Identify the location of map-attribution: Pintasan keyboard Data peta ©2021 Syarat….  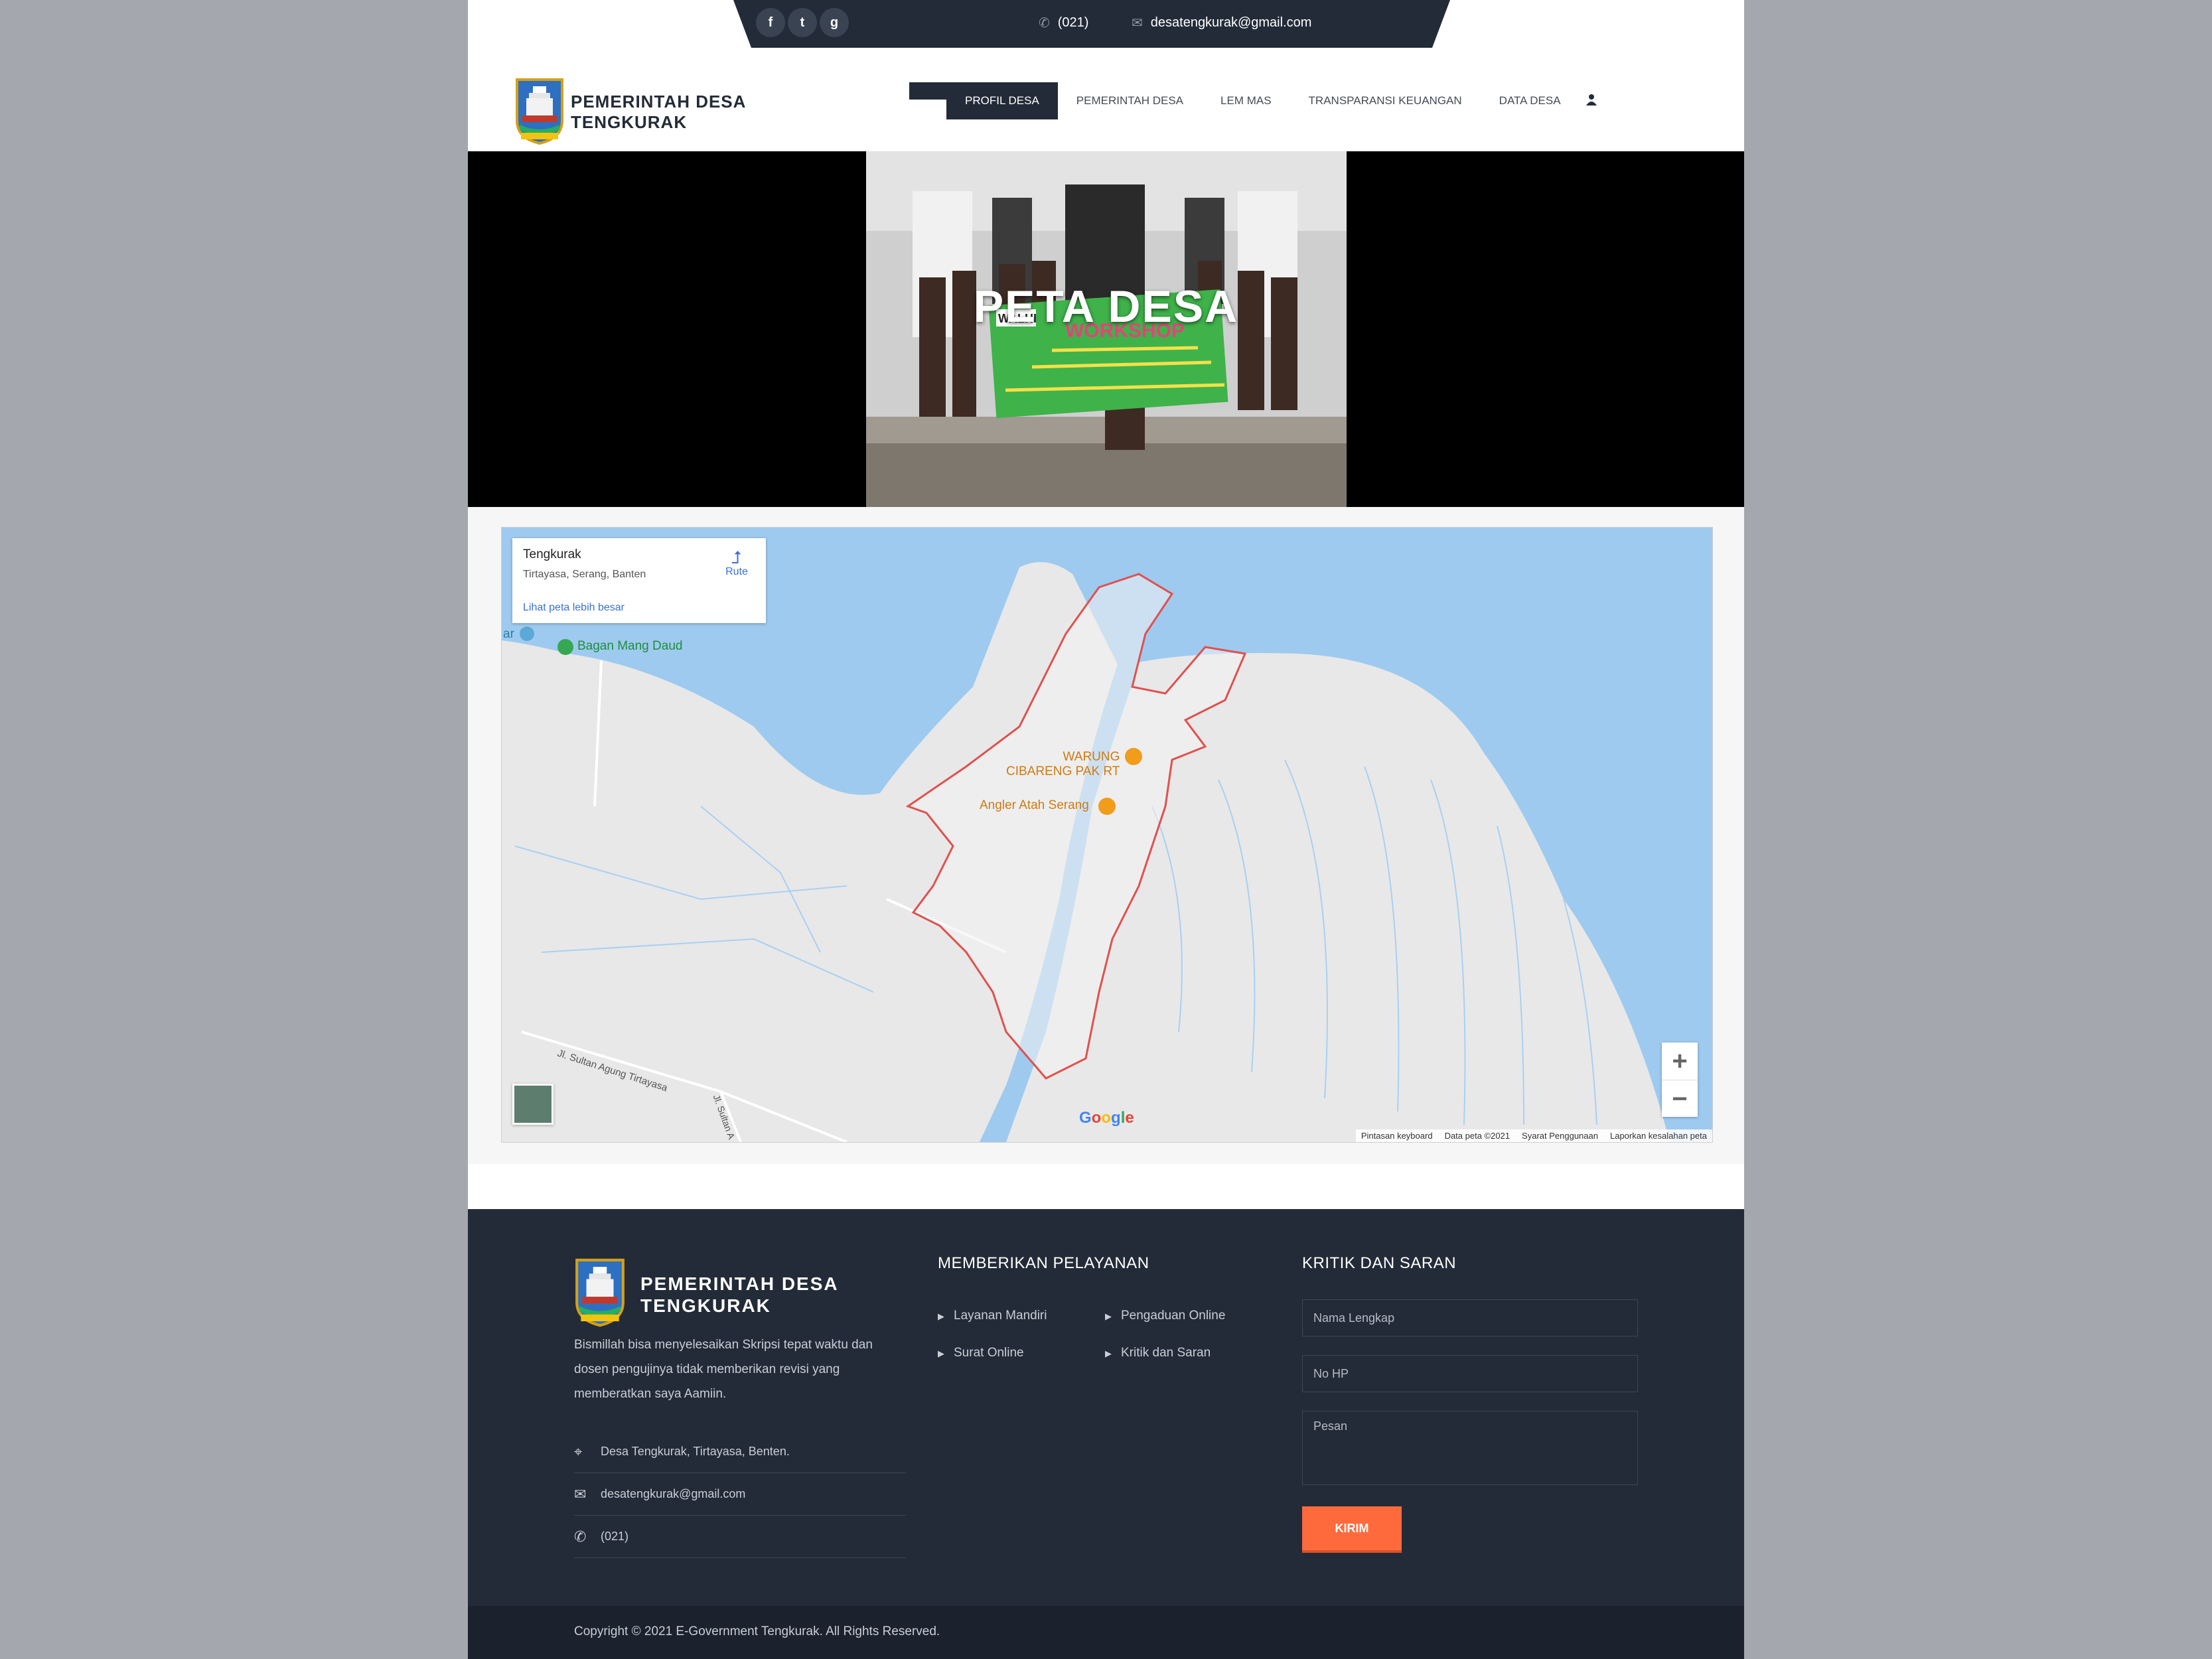
(1533, 1135).